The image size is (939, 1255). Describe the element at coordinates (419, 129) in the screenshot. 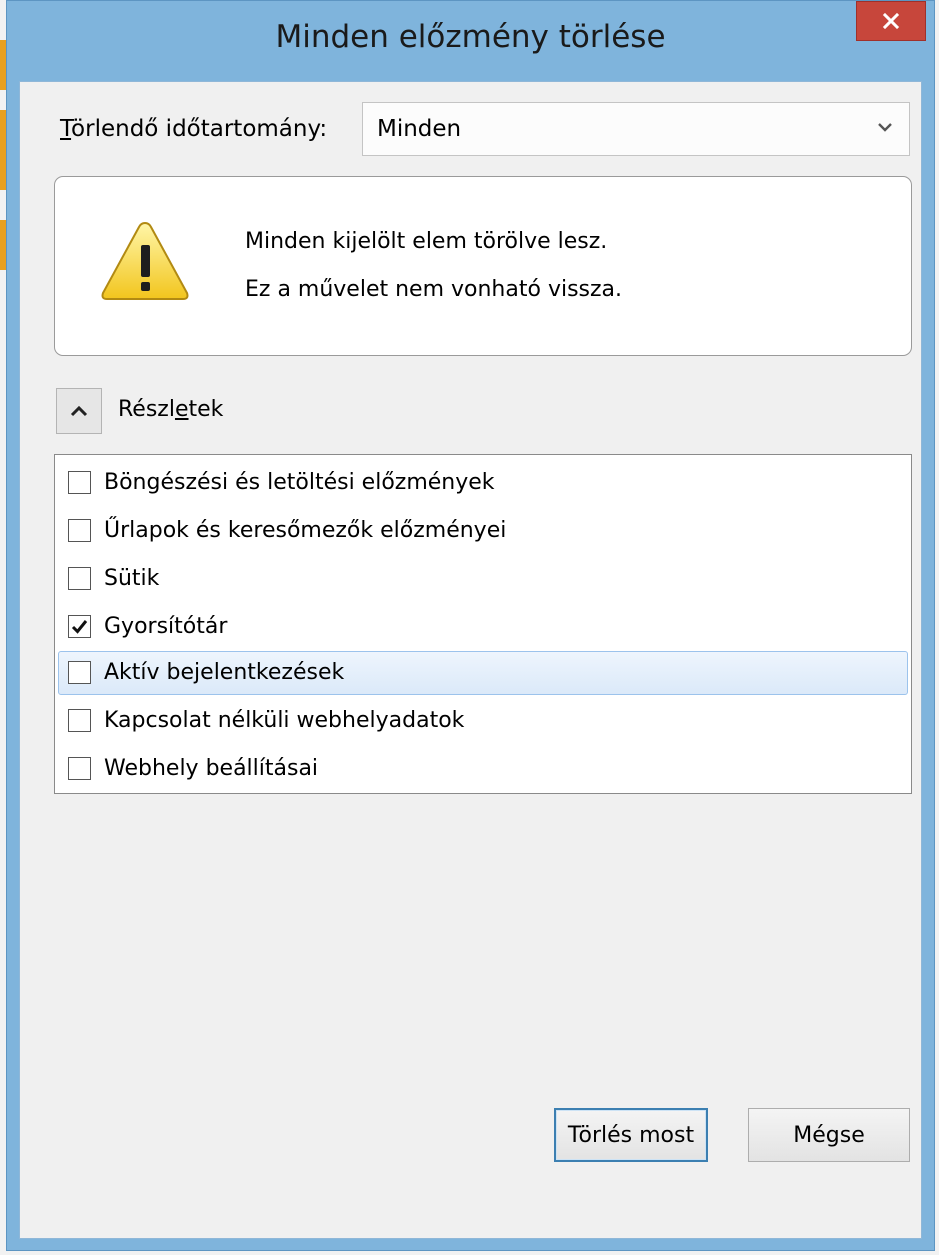

I see `time-range-selected-value: Minden` at that location.